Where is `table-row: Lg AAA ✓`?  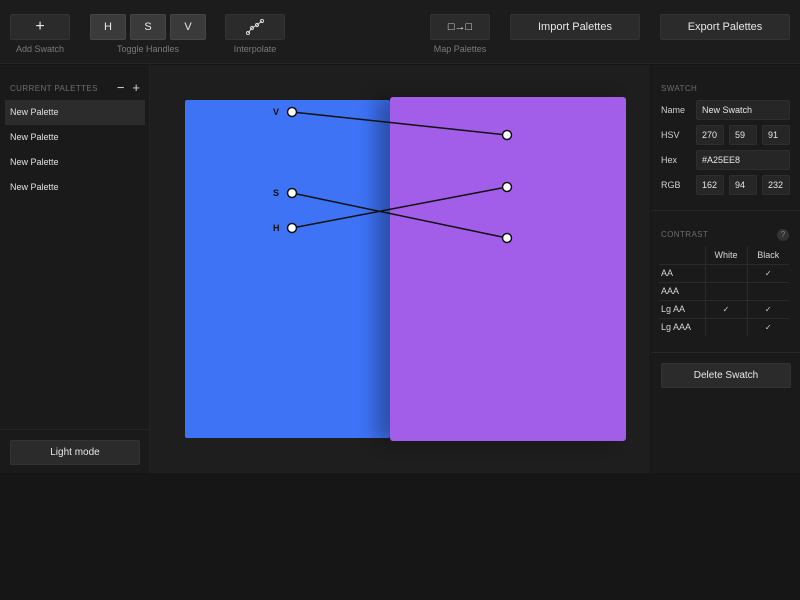 table-row: Lg AAA ✓ is located at coordinates (724, 326).